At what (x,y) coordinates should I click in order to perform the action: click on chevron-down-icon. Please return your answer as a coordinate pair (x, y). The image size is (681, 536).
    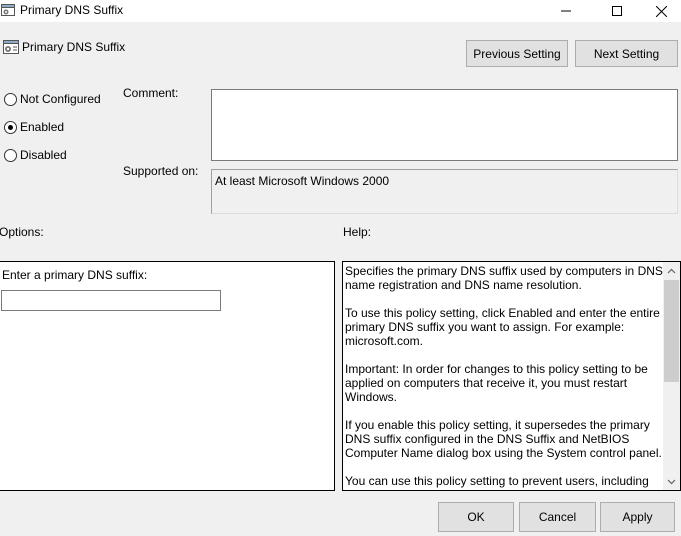
    Looking at the image, I should click on (671, 481).